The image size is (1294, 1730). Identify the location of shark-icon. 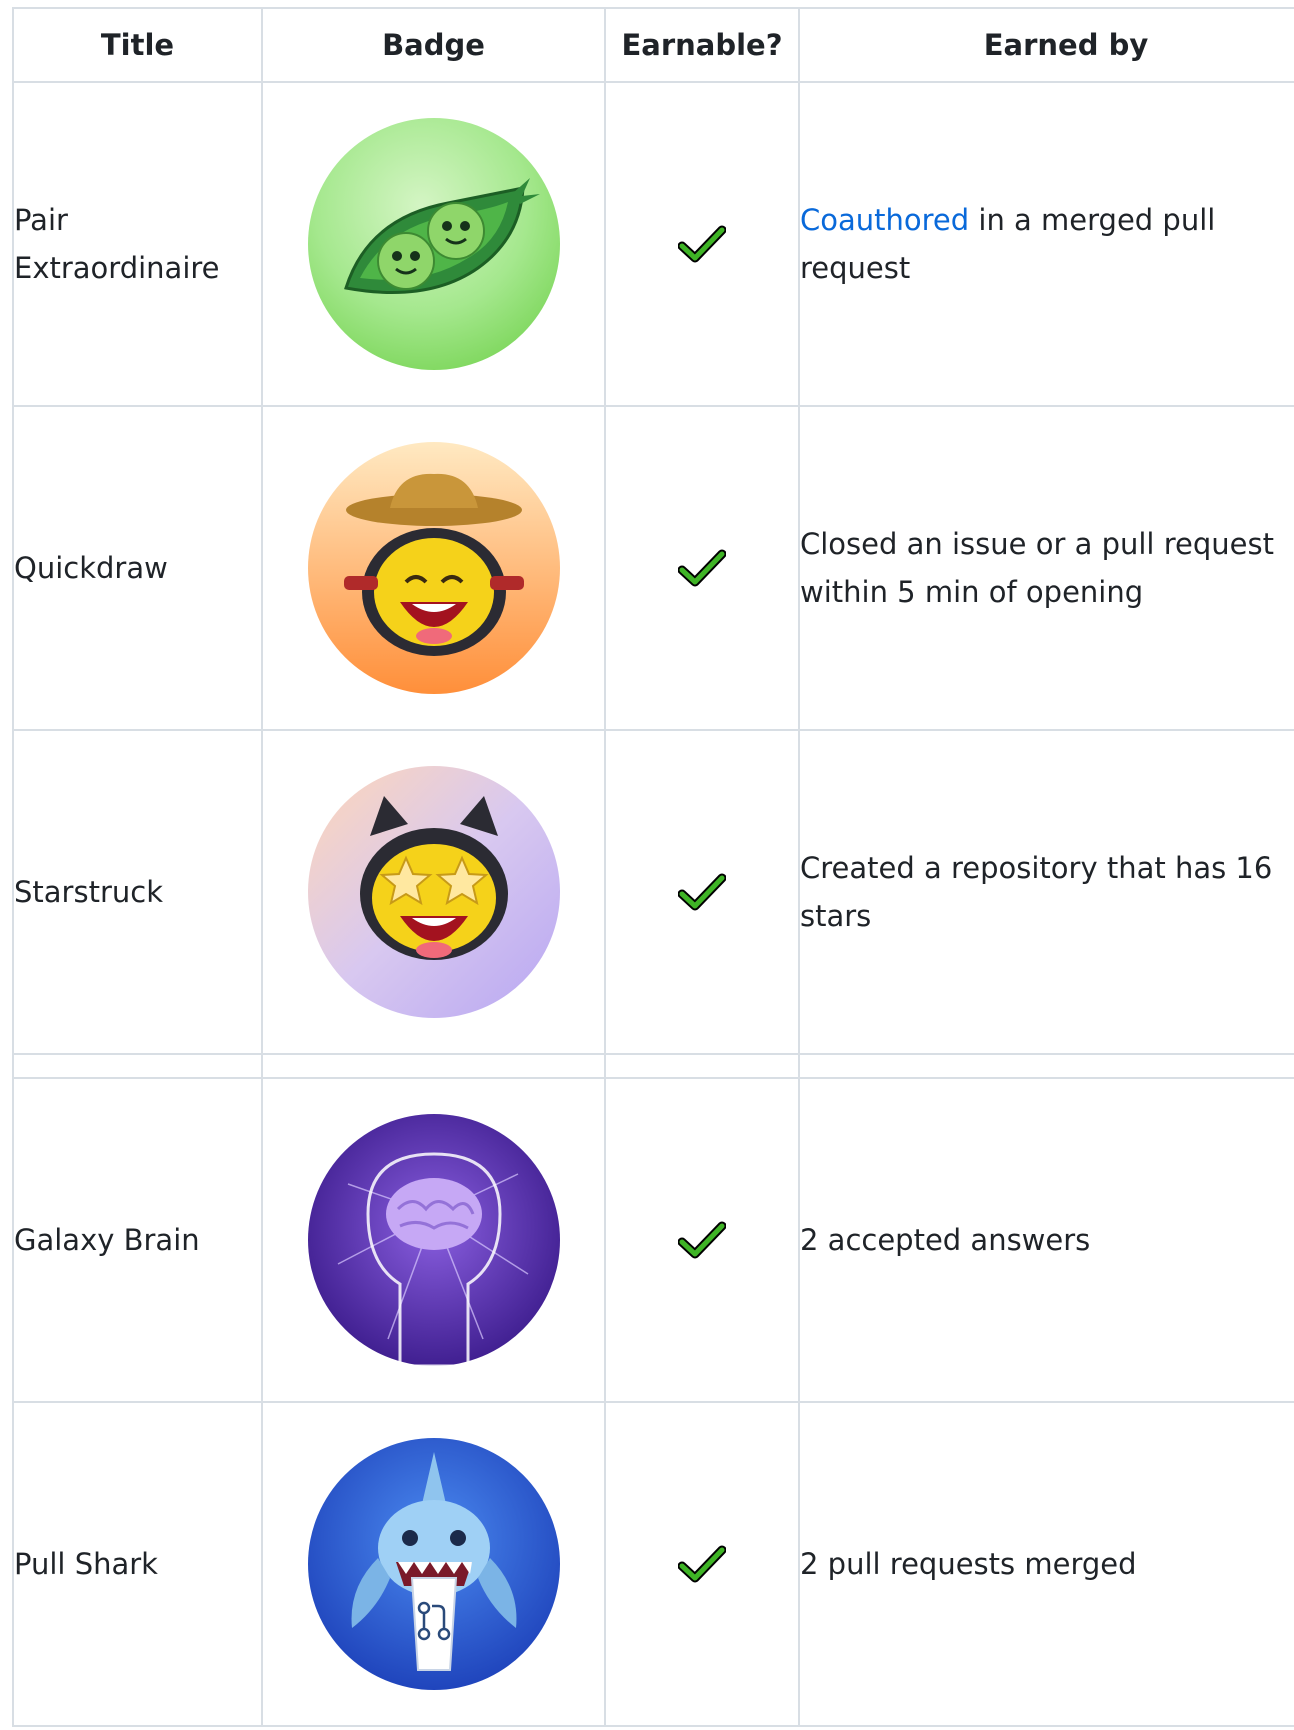
(433, 1564).